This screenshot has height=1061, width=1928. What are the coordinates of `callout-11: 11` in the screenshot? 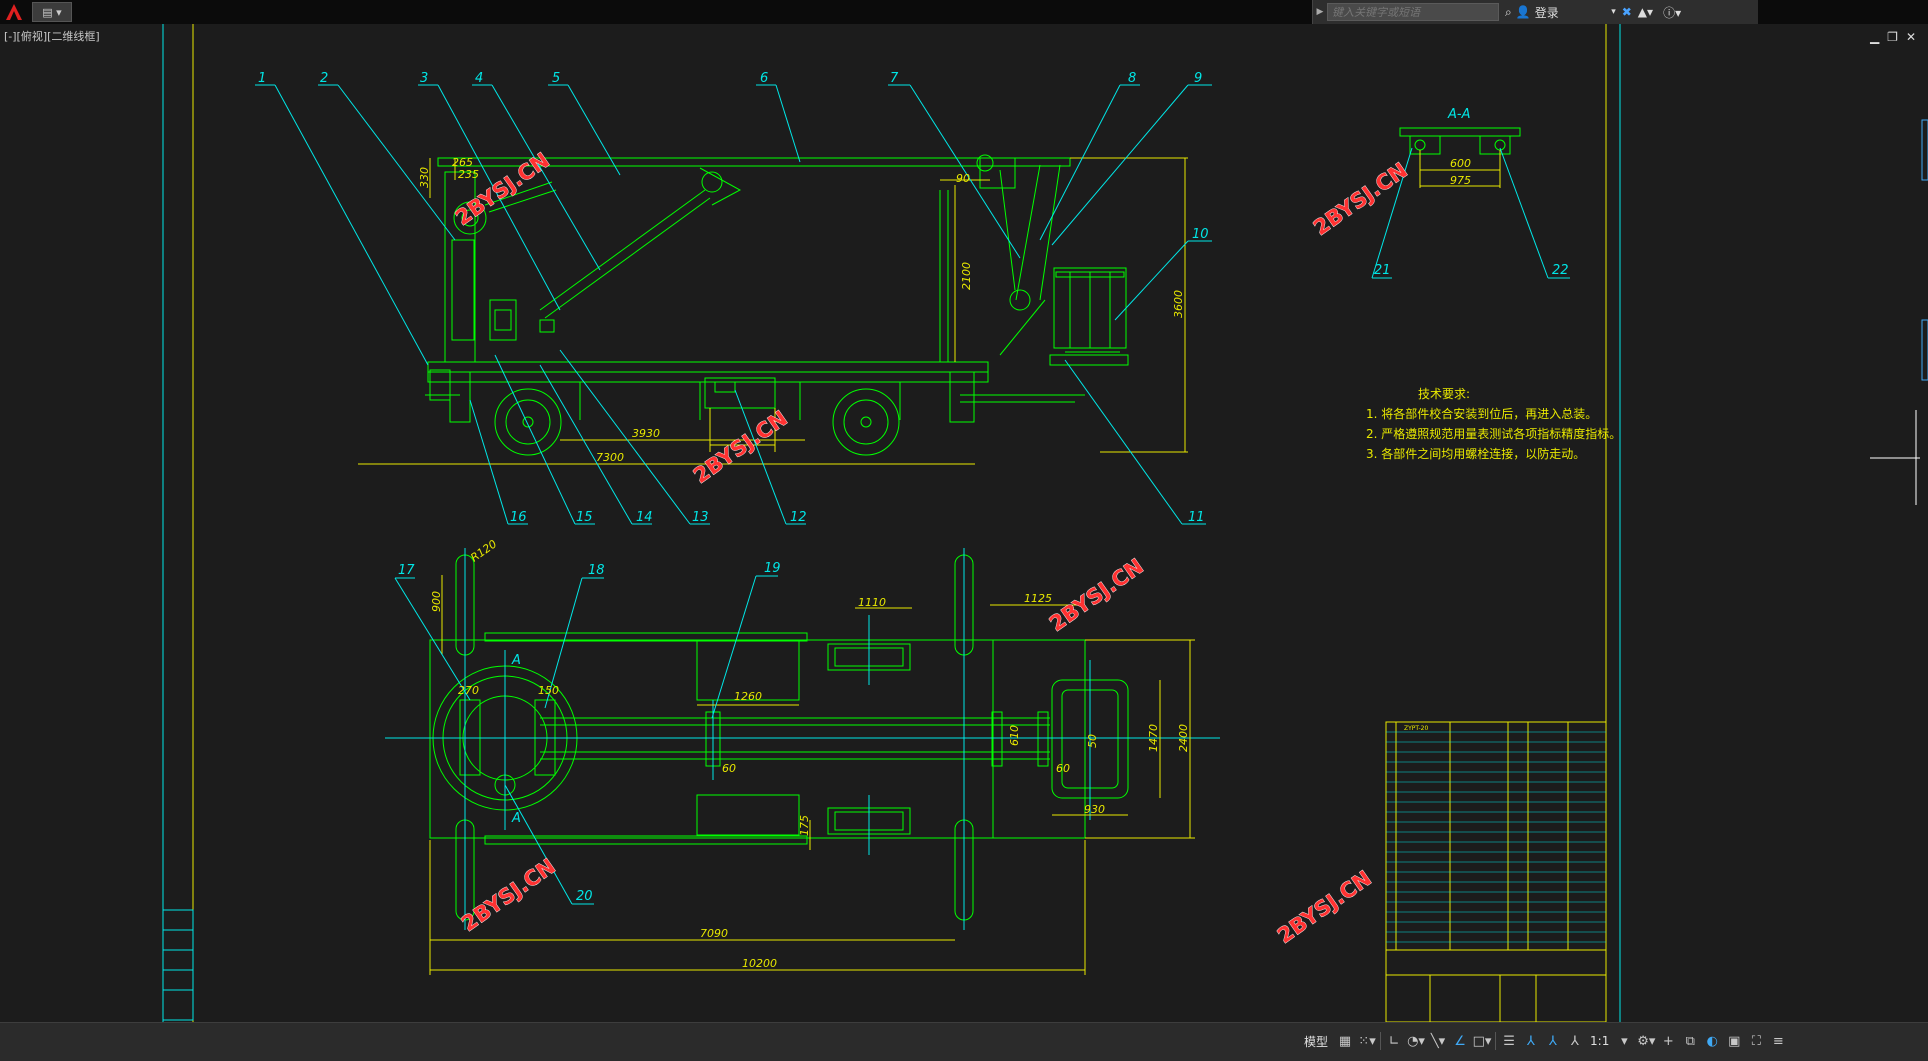 It's located at (1196, 517).